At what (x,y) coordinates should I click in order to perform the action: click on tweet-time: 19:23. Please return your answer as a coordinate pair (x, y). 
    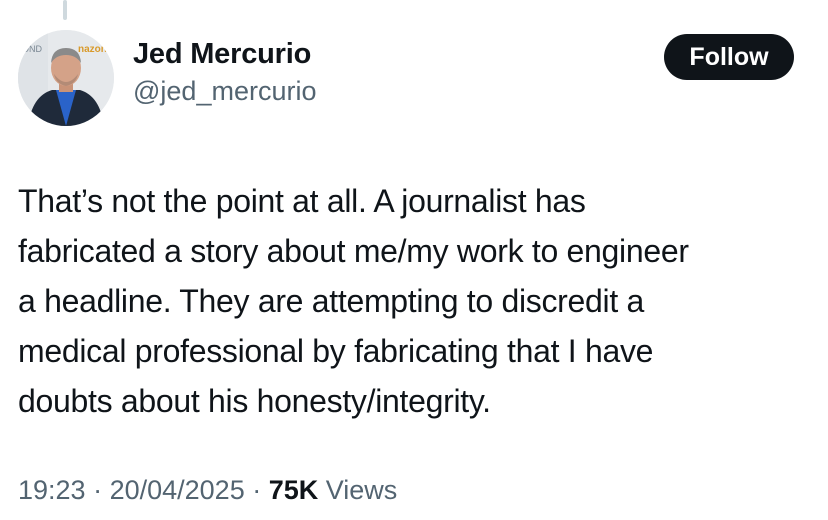
    Looking at the image, I should click on (52, 490).